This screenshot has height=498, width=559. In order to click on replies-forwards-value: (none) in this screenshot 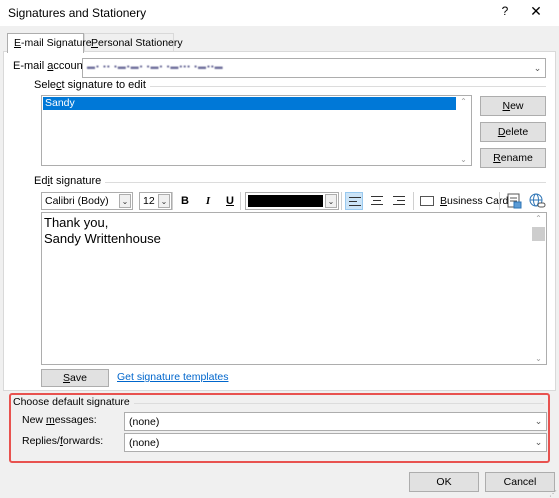, I will do `click(144, 443)`.